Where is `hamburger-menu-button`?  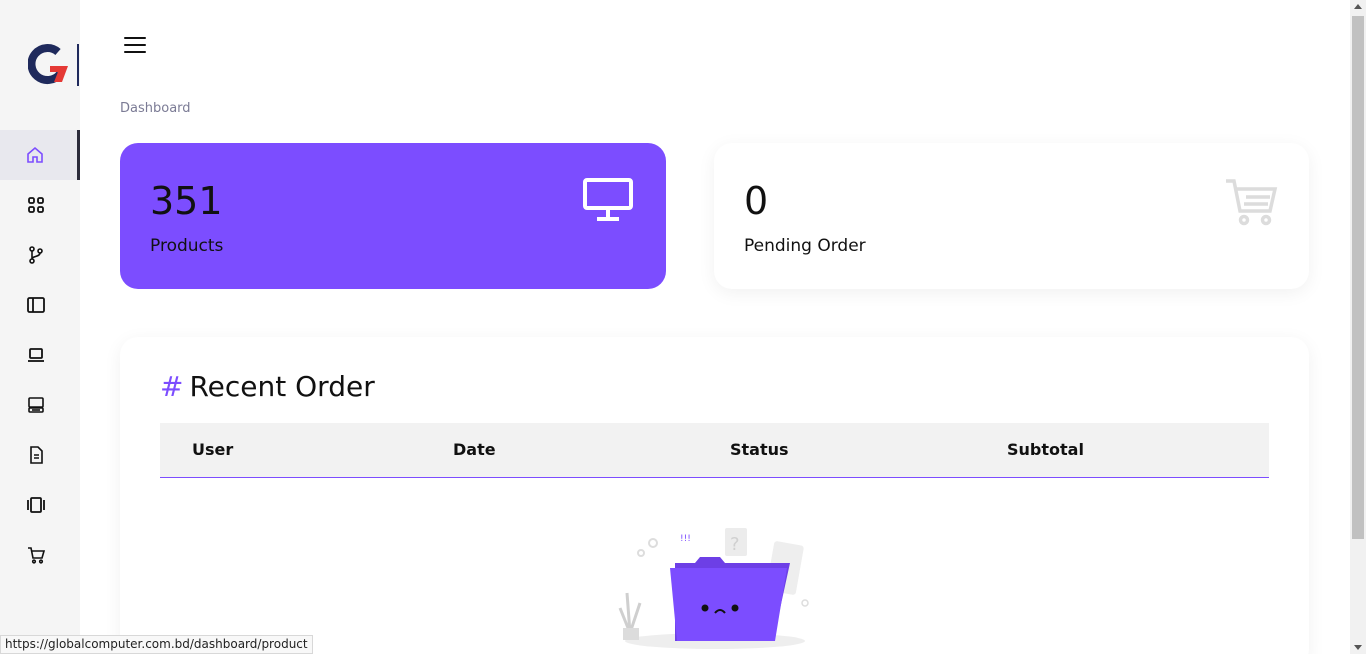 hamburger-menu-button is located at coordinates (135, 45).